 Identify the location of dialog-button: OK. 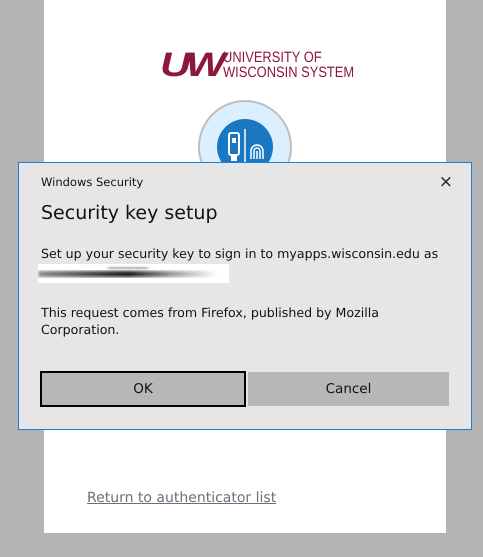
(143, 389).